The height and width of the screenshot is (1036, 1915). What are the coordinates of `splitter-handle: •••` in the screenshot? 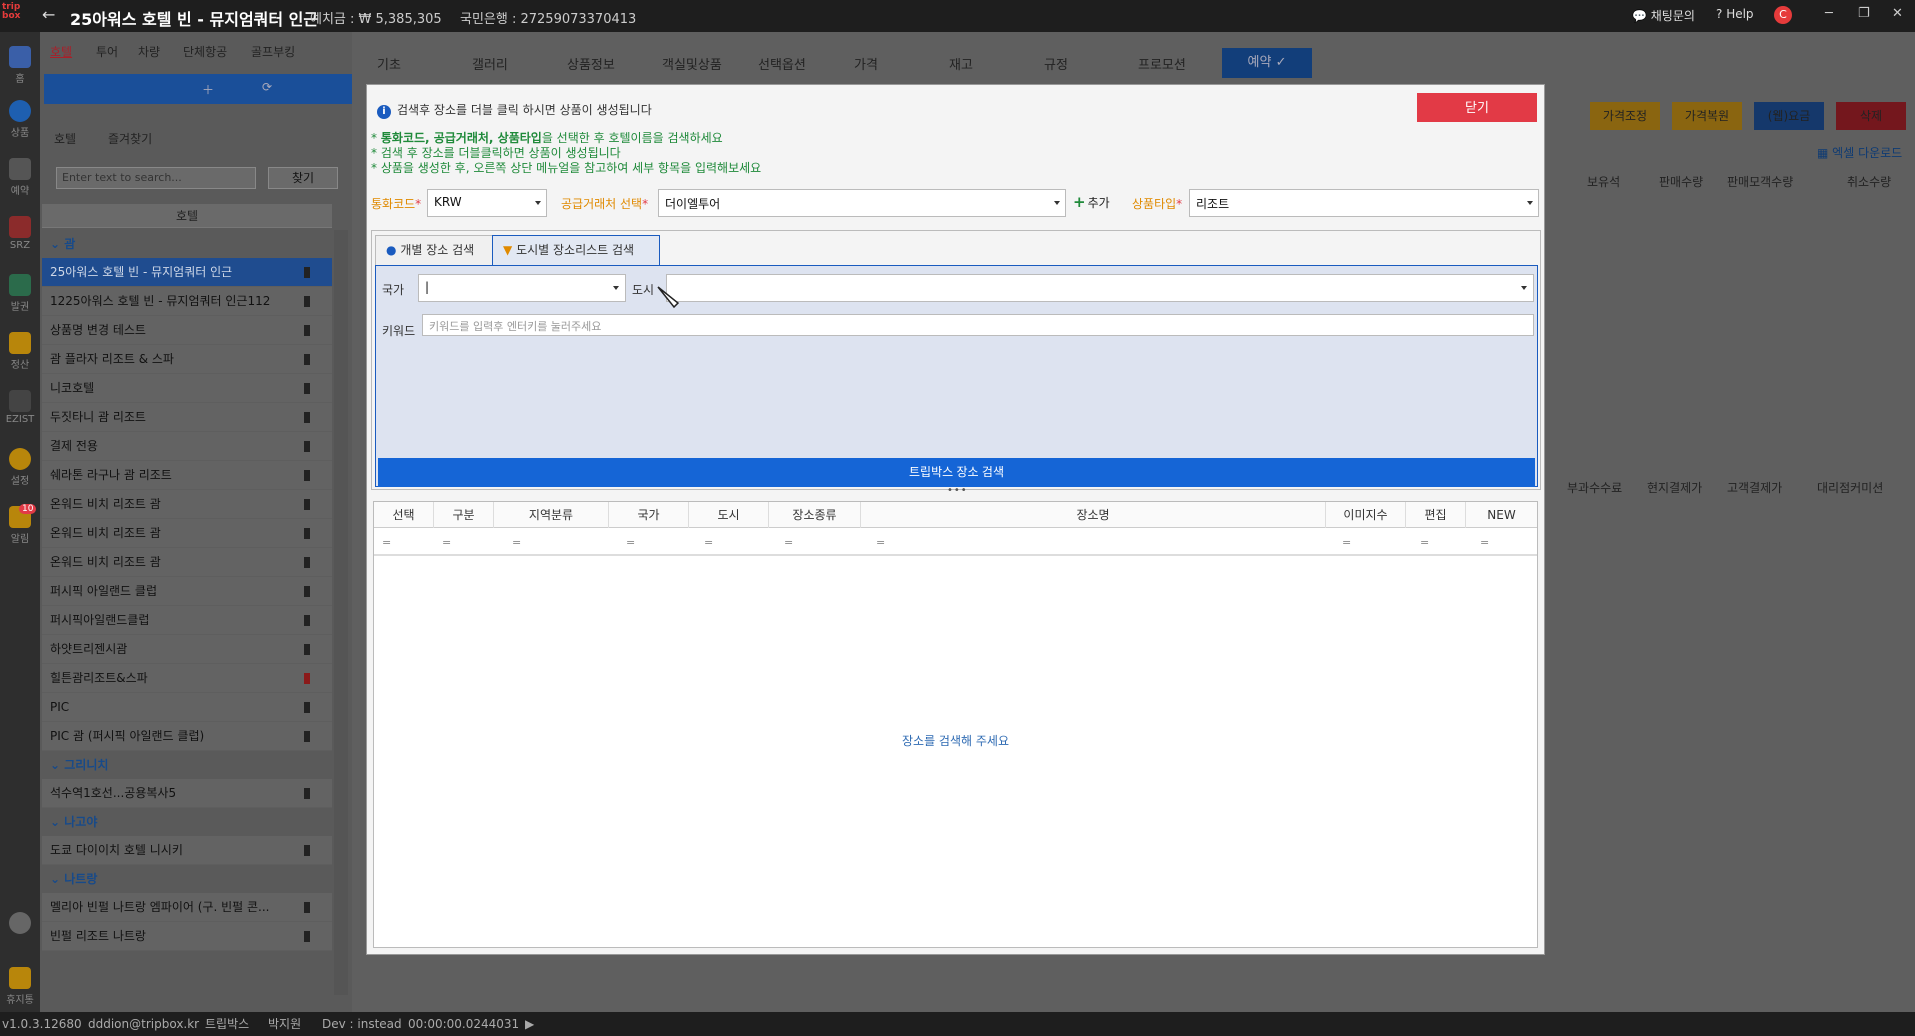 It's located at (957, 490).